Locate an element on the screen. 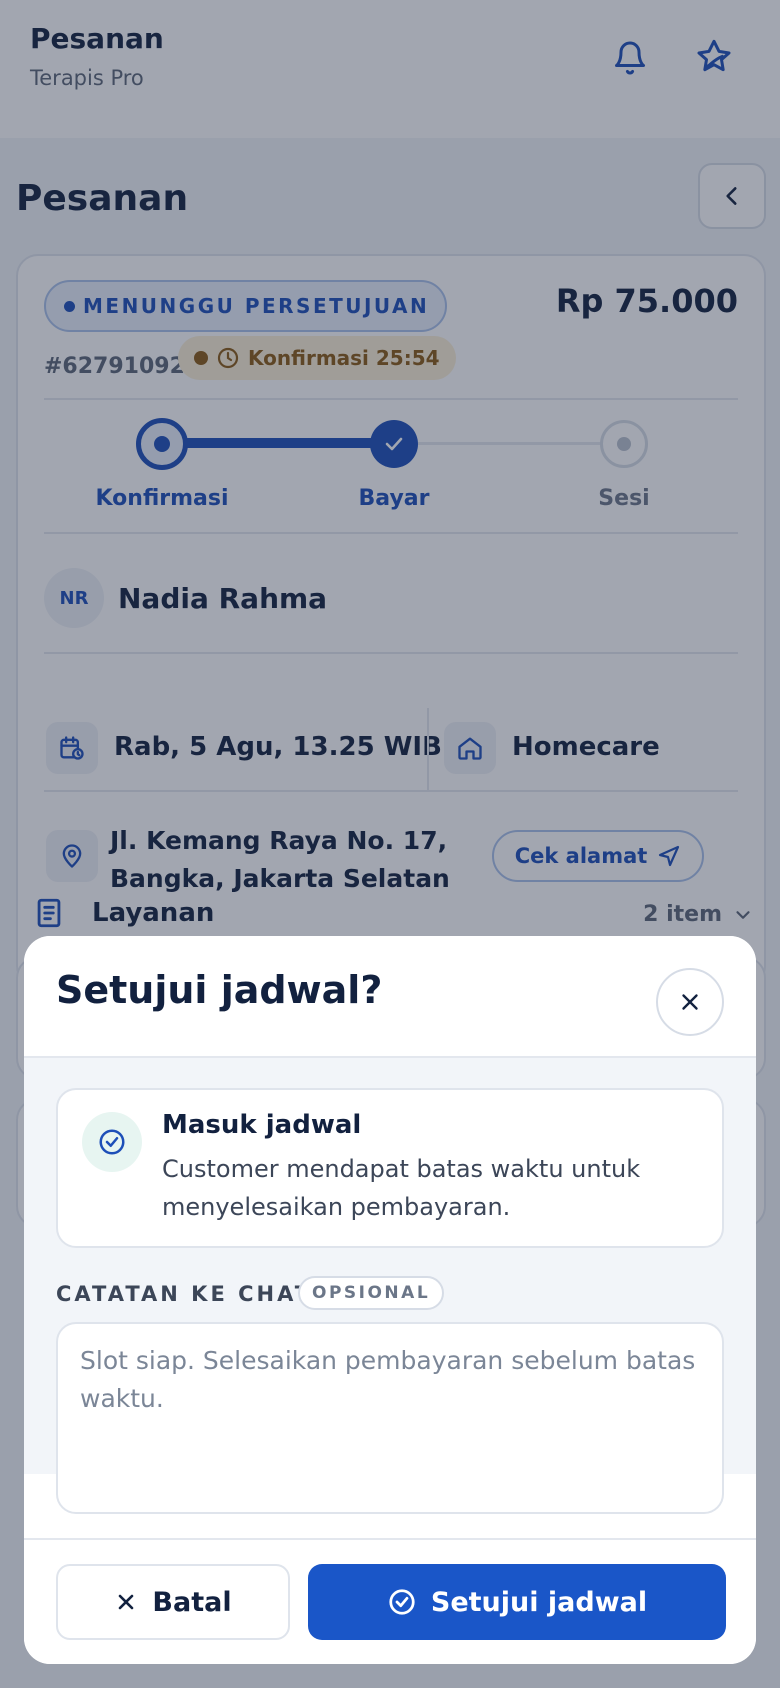  optional-badge: OPSIONAL is located at coordinates (371, 1293).